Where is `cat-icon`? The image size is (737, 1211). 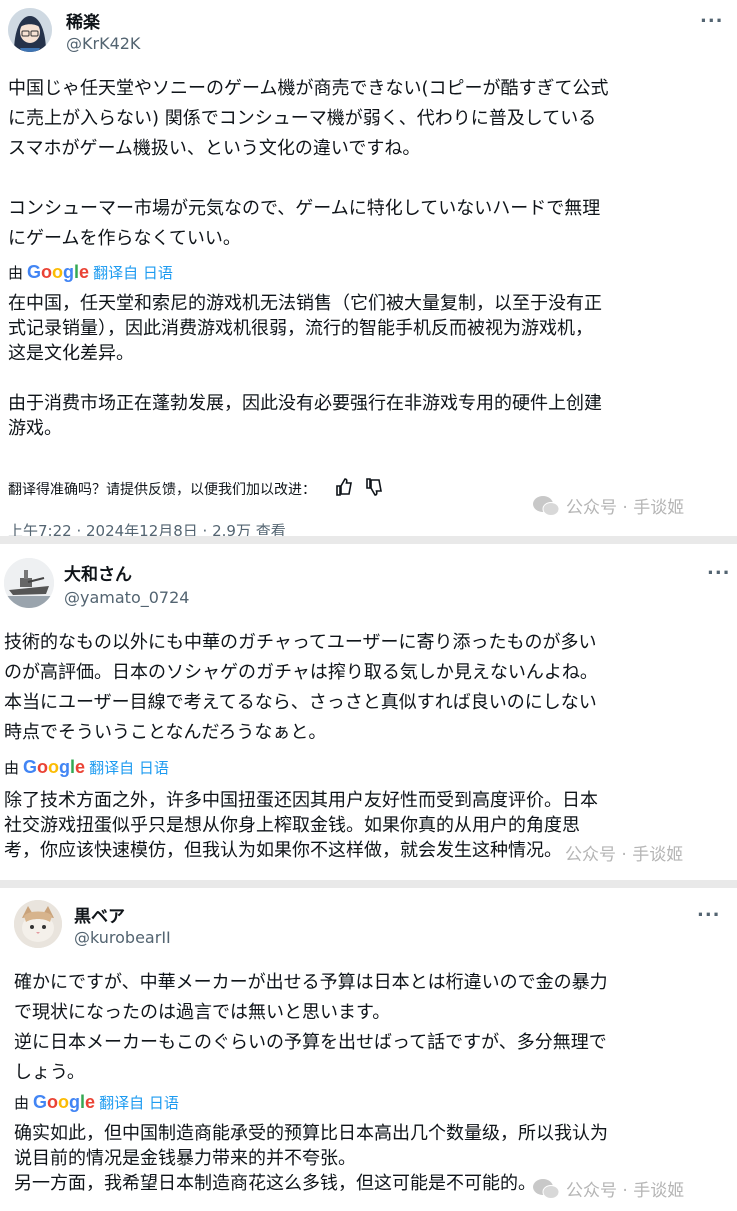 cat-icon is located at coordinates (38, 924).